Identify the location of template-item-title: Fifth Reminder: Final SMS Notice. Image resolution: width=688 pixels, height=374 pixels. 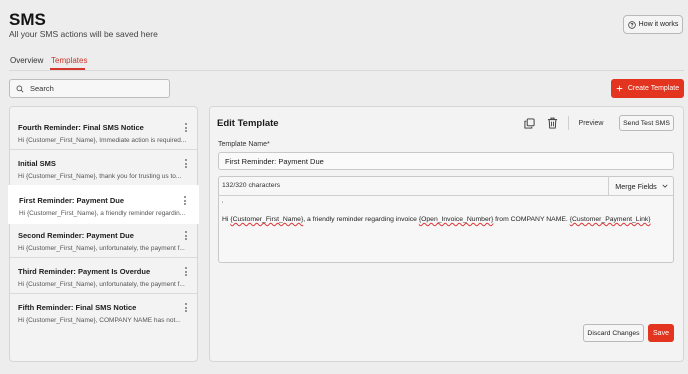
(77, 307).